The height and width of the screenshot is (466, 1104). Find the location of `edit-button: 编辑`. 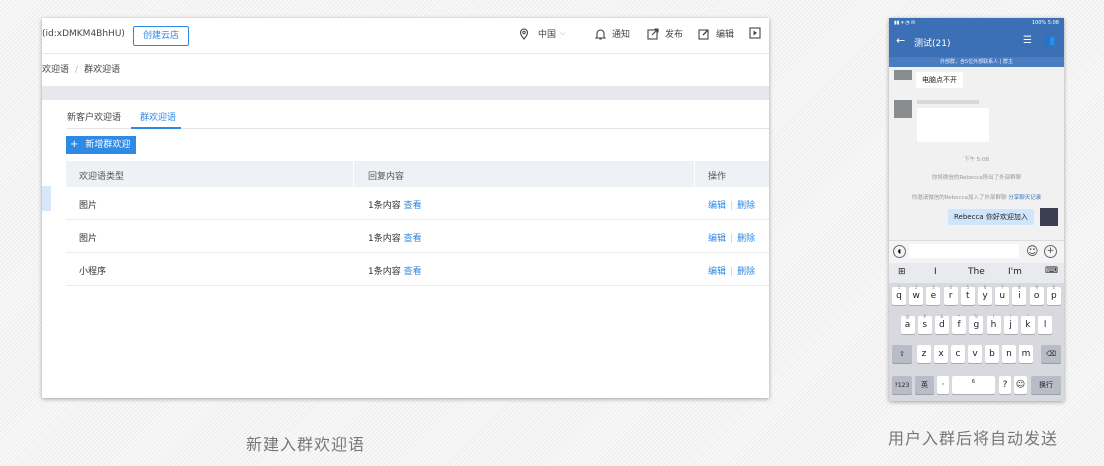

edit-button: 编辑 is located at coordinates (716, 33).